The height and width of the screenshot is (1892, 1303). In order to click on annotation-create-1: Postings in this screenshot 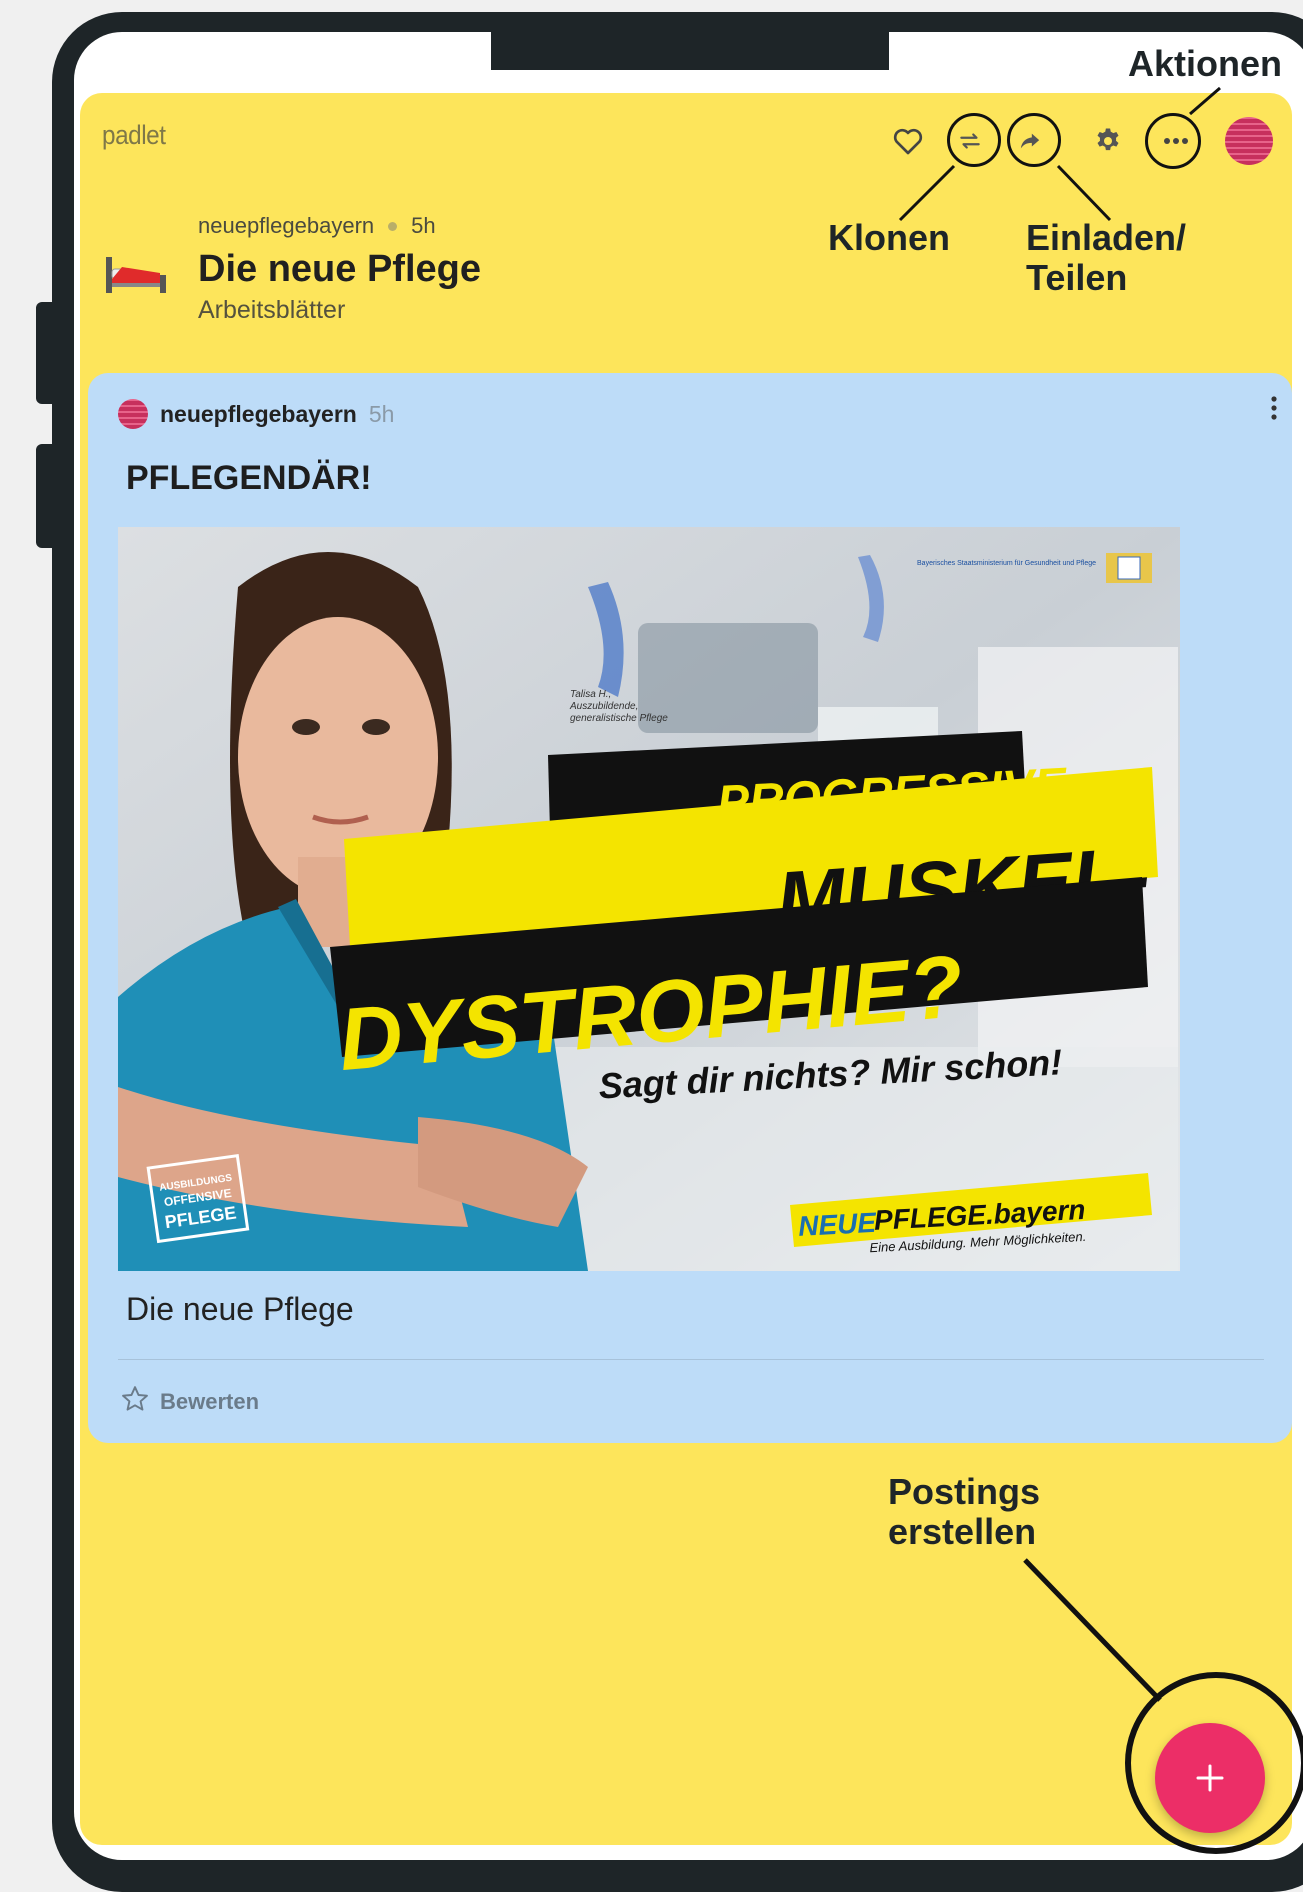, I will do `click(964, 1491)`.